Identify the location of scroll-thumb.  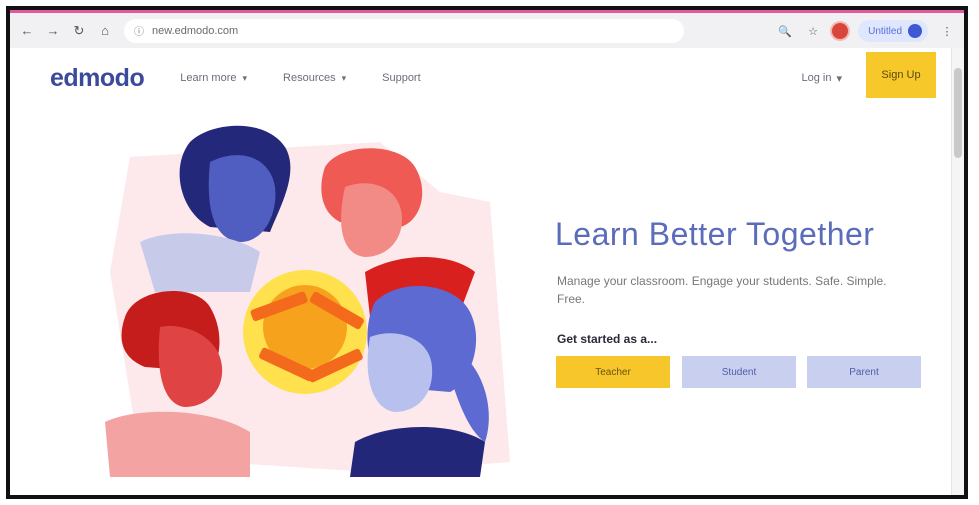
(958, 113).